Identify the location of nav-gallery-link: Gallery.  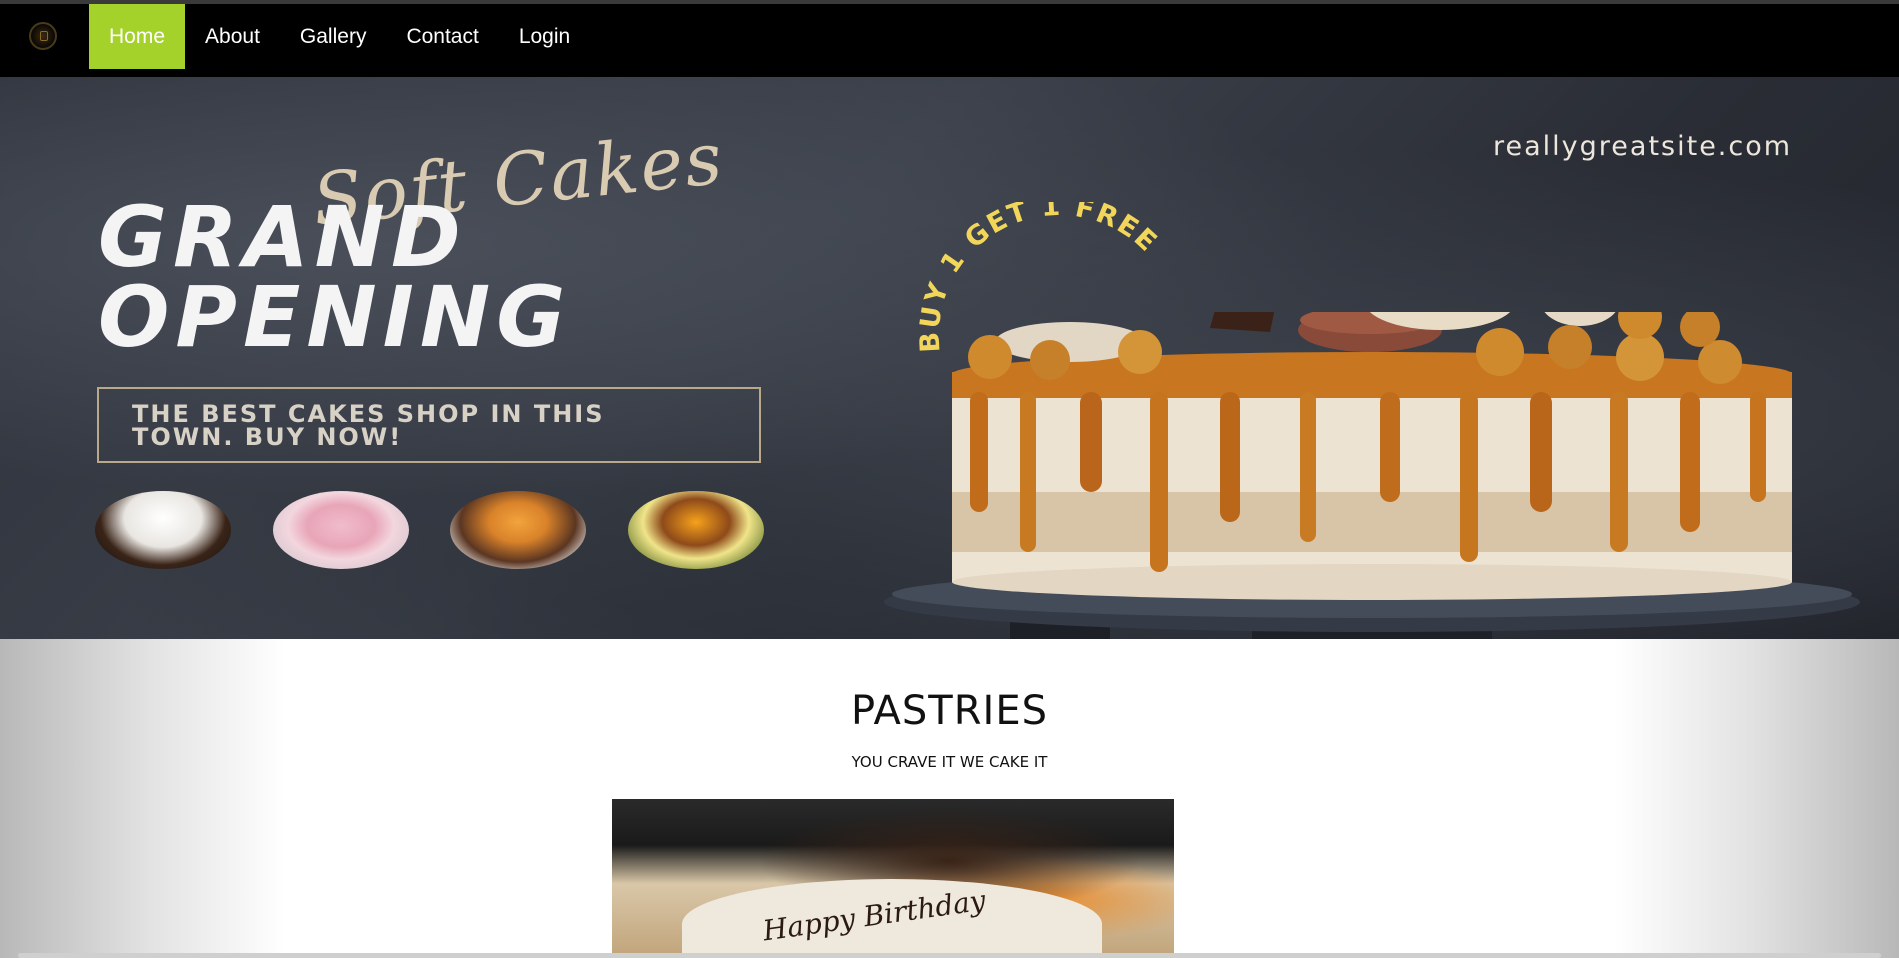
(333, 36).